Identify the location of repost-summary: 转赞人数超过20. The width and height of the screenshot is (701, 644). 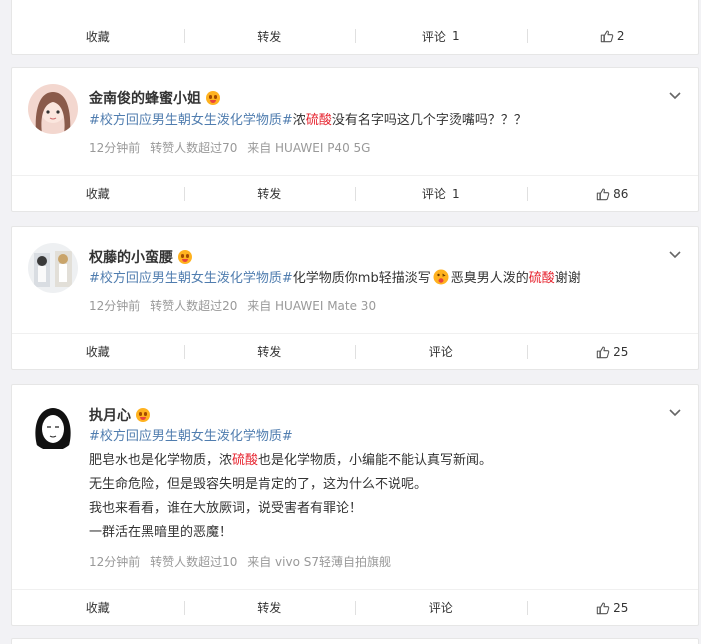
(194, 306).